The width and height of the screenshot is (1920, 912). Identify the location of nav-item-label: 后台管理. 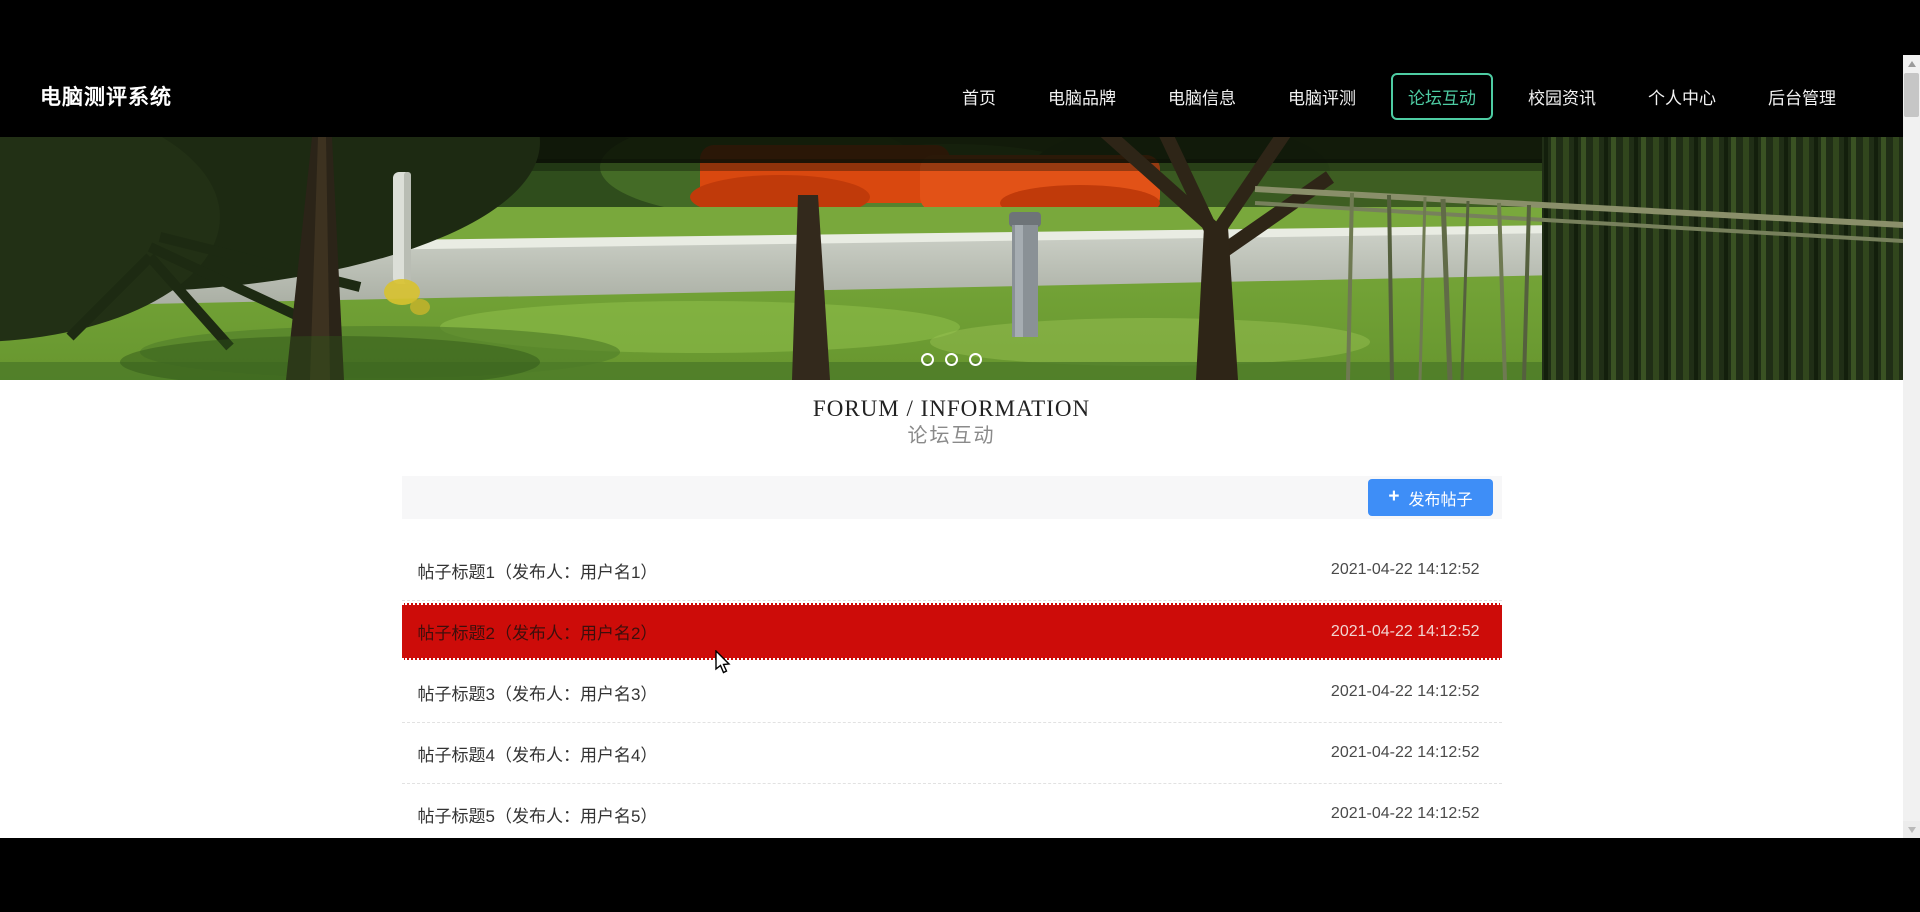
(1802, 98).